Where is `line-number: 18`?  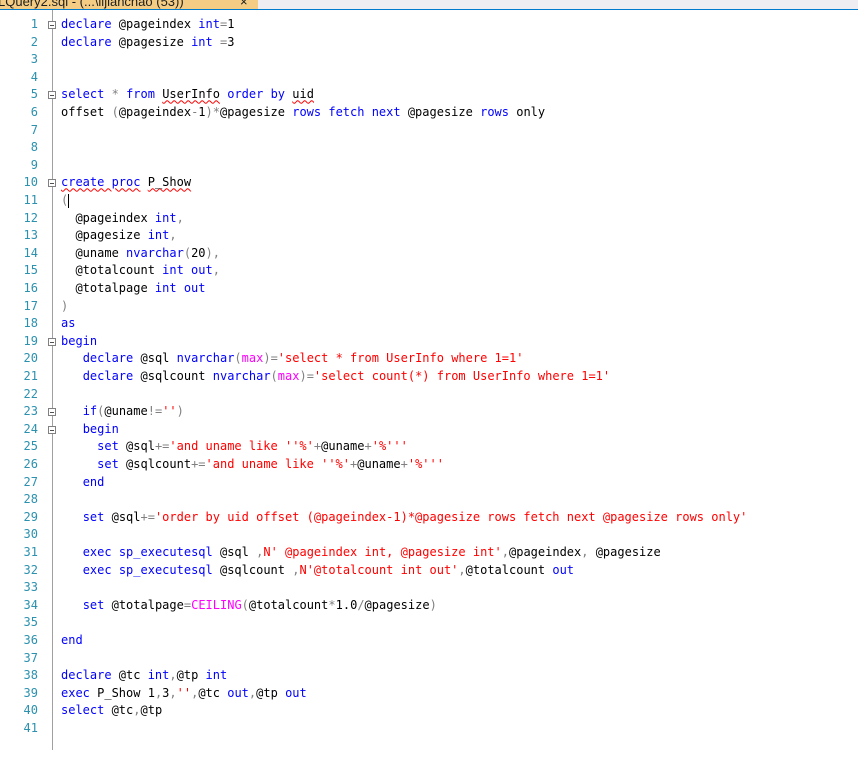
line-number: 18 is located at coordinates (30, 323).